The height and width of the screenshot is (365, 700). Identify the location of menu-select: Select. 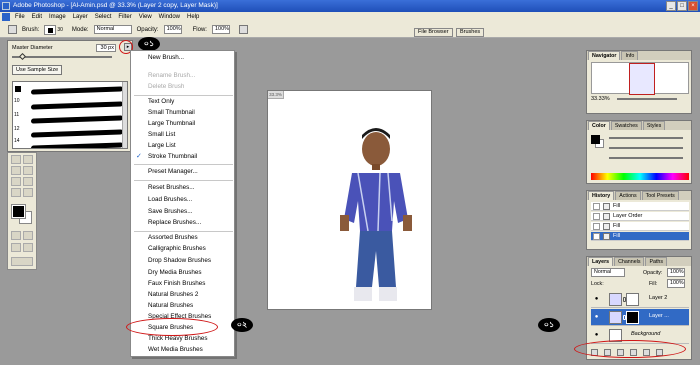
(103, 17).